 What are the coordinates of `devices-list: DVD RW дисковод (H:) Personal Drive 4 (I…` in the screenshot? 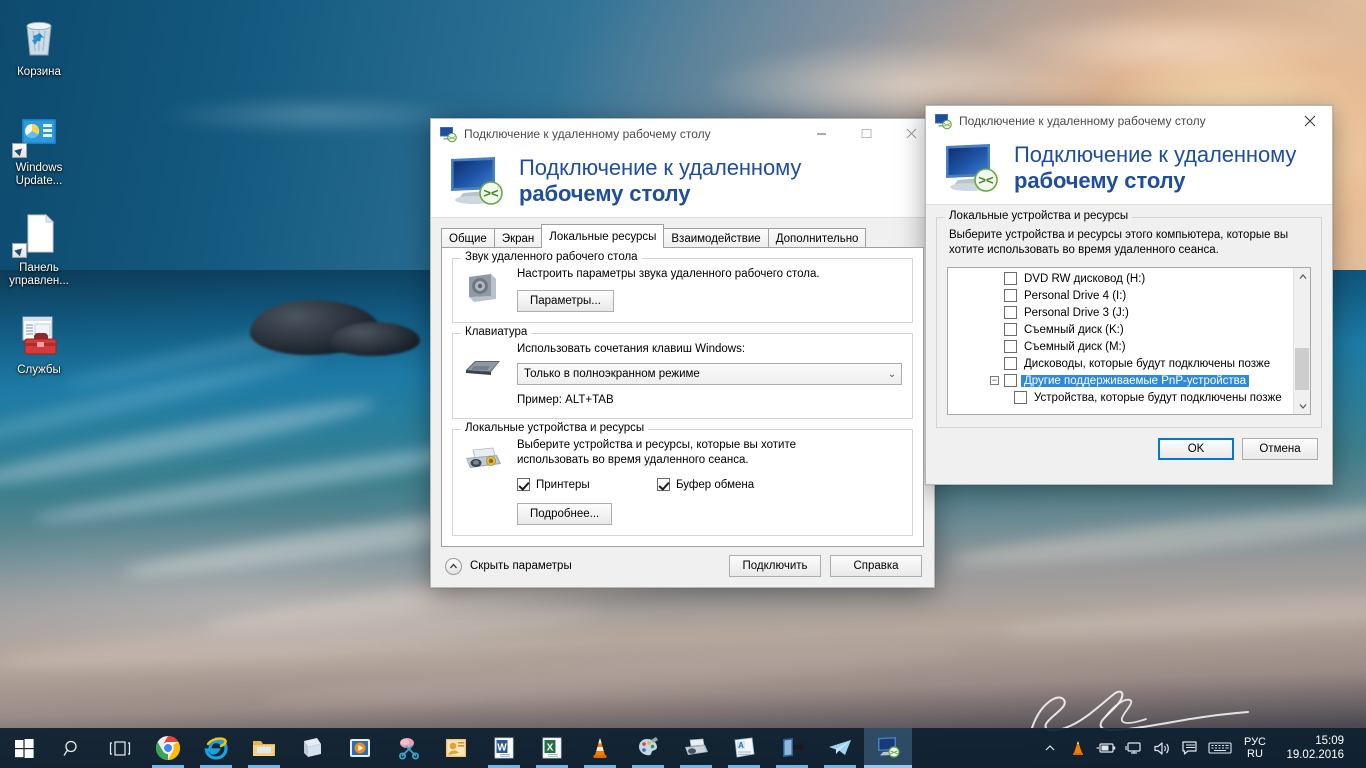 It's located at (1120, 341).